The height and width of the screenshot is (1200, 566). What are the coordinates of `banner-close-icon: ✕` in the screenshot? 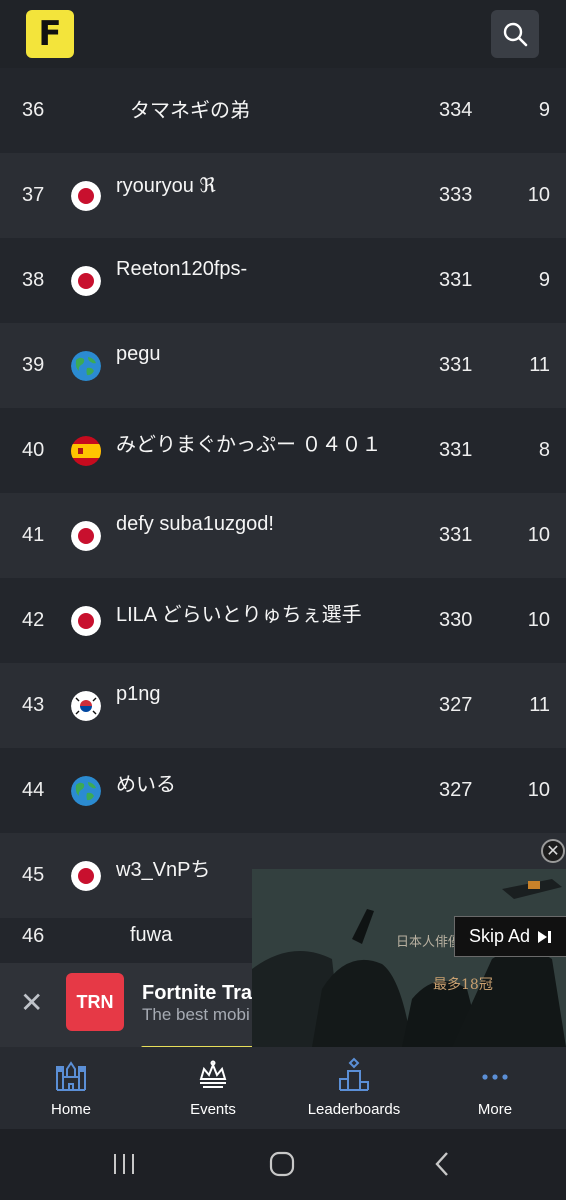 It's located at (31, 1003).